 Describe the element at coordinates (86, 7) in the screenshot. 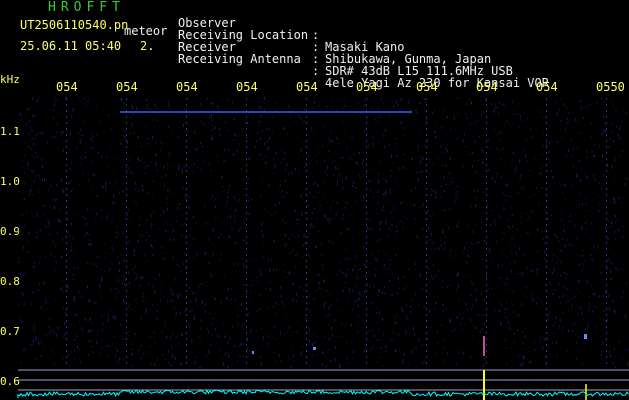

I see `app-title: HROFFT` at that location.